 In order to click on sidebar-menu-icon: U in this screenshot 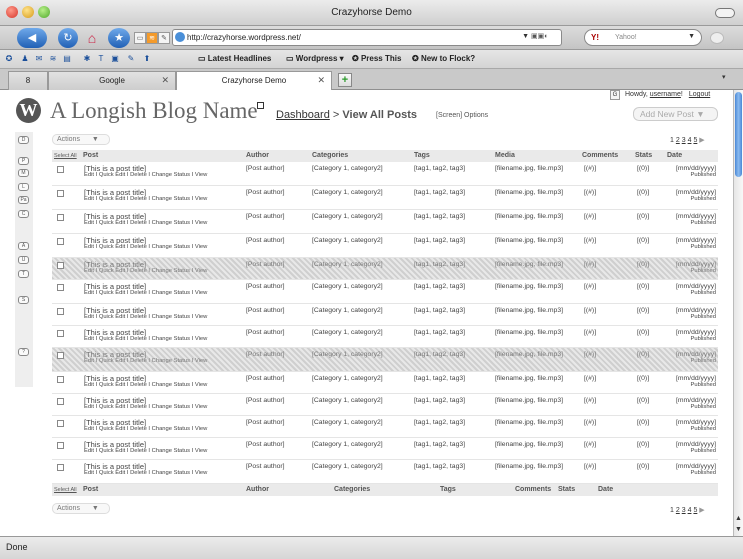, I will do `click(23, 260)`.